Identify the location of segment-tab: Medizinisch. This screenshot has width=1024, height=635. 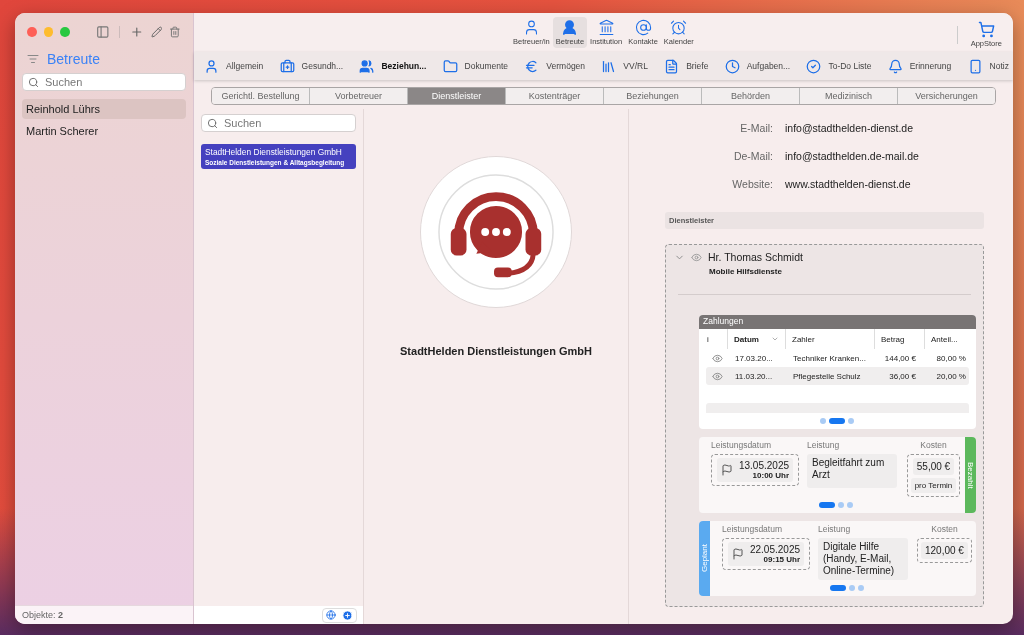
(848, 96).